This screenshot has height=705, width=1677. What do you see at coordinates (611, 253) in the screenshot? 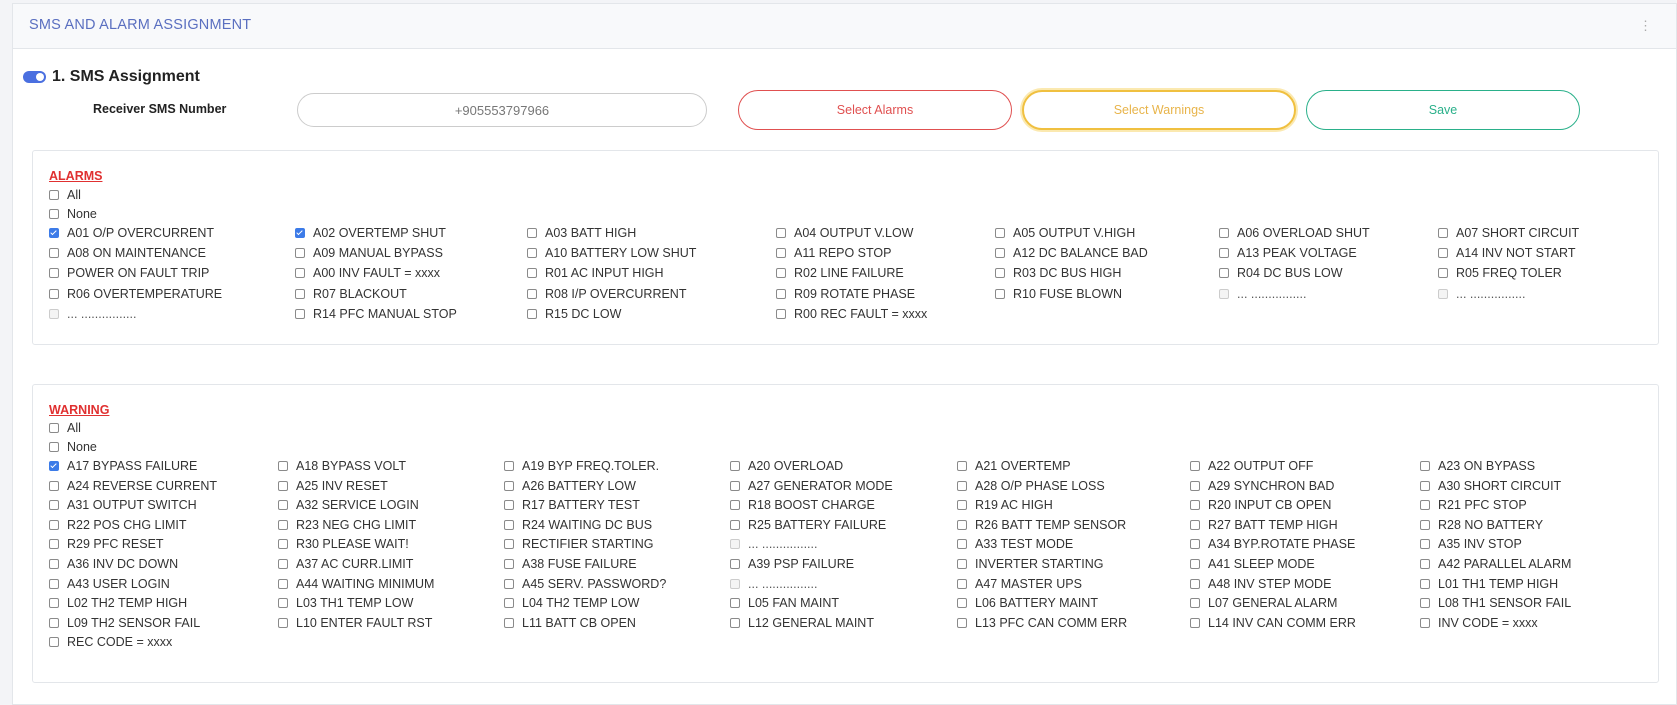
I see `alarms-option-checkbox: A10 BATTERY LOW SHUT` at bounding box center [611, 253].